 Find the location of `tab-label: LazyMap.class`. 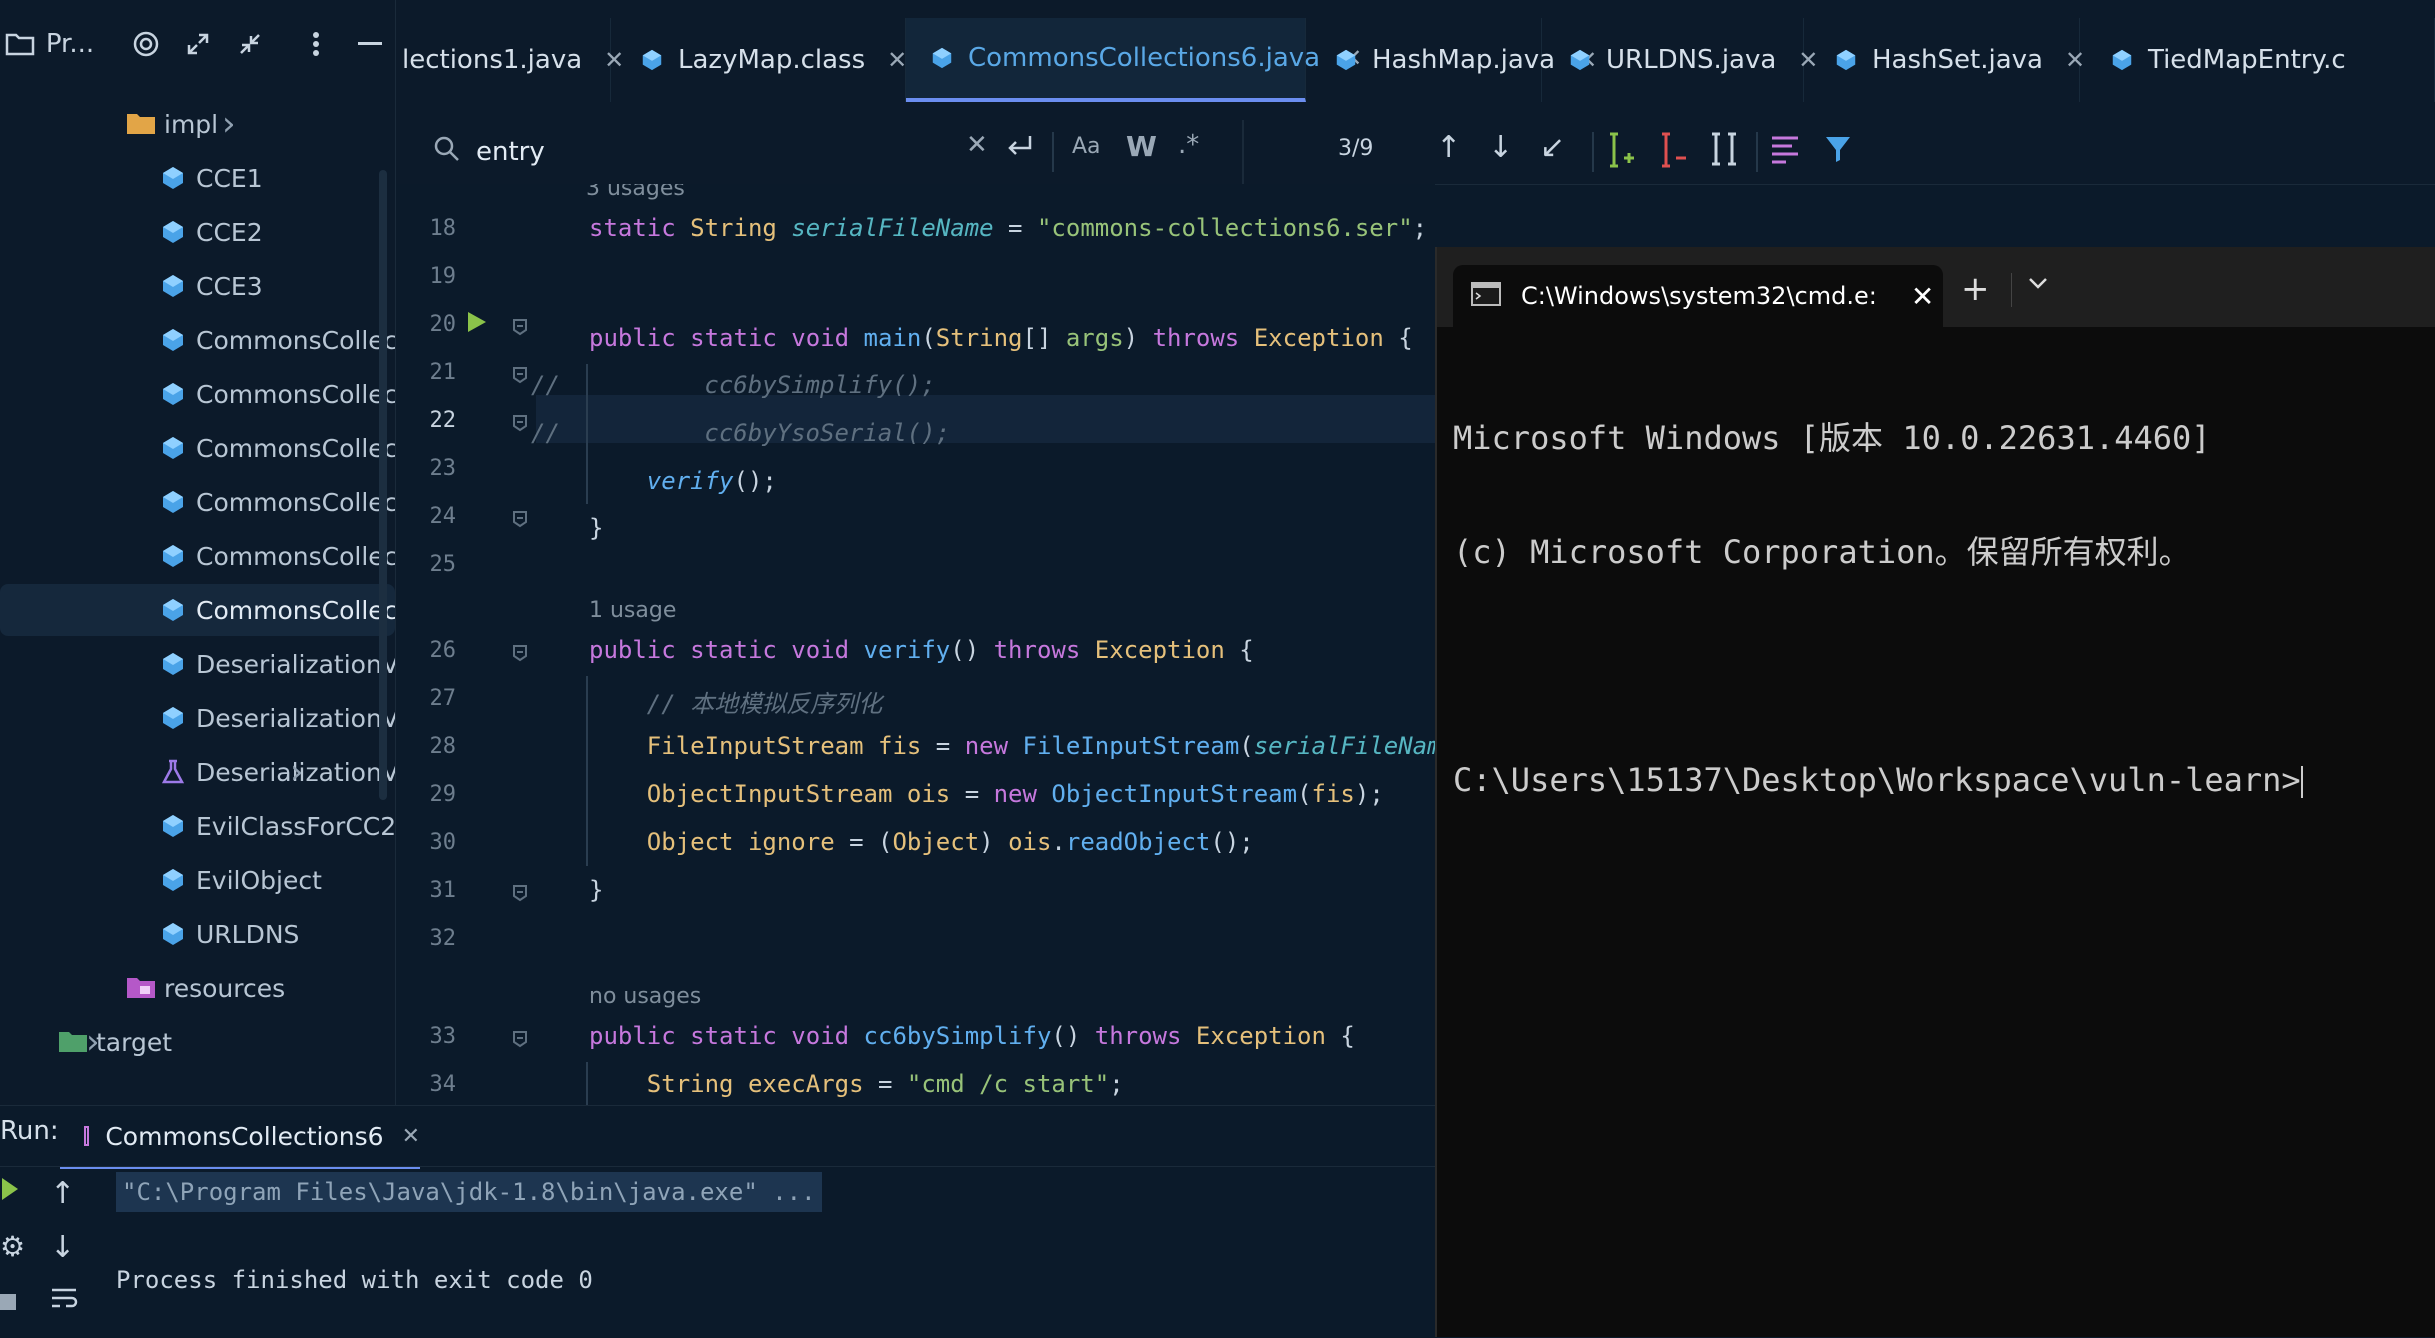

tab-label: LazyMap.class is located at coordinates (772, 60).